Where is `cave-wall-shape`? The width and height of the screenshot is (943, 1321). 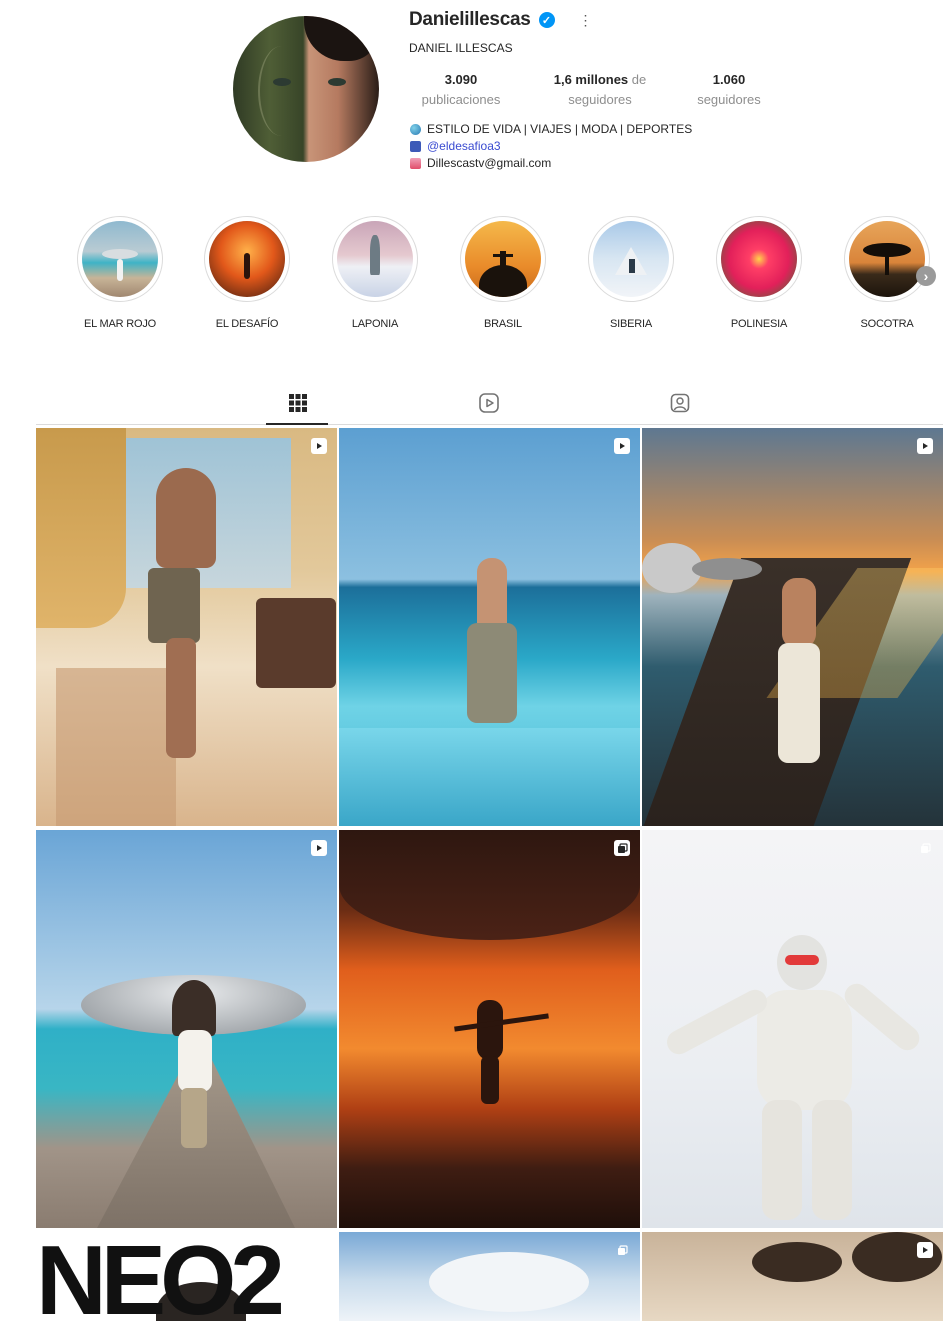
cave-wall-shape is located at coordinates (81, 528).